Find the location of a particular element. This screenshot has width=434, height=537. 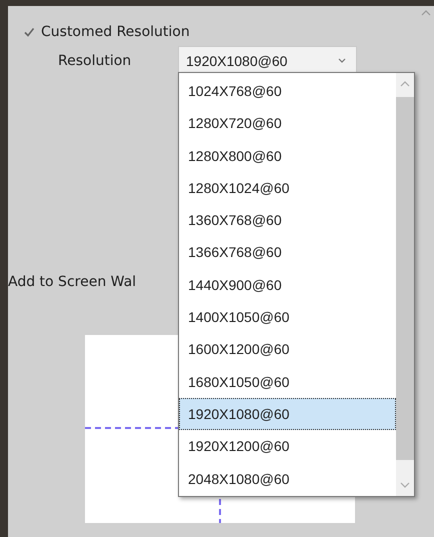

resolution-option: 1440X900@60 is located at coordinates (287, 285).